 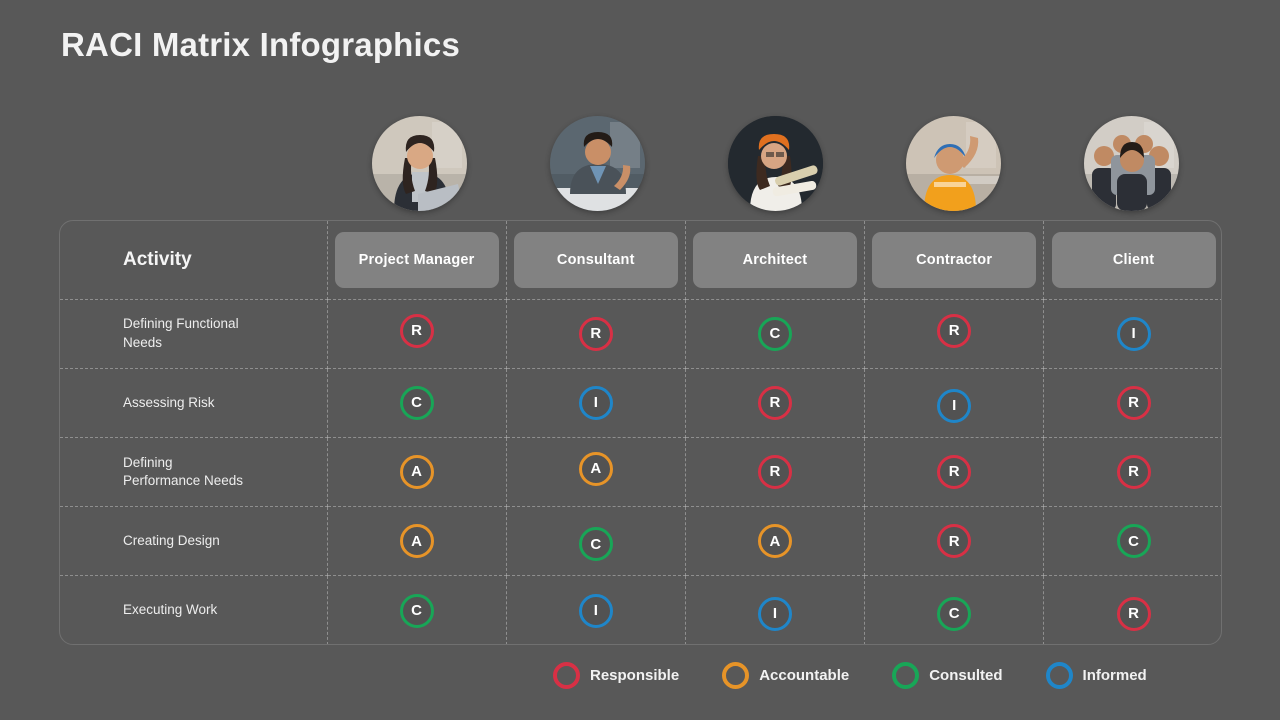 I want to click on activity-label-line: Assessing Risk, so click(x=169, y=402).